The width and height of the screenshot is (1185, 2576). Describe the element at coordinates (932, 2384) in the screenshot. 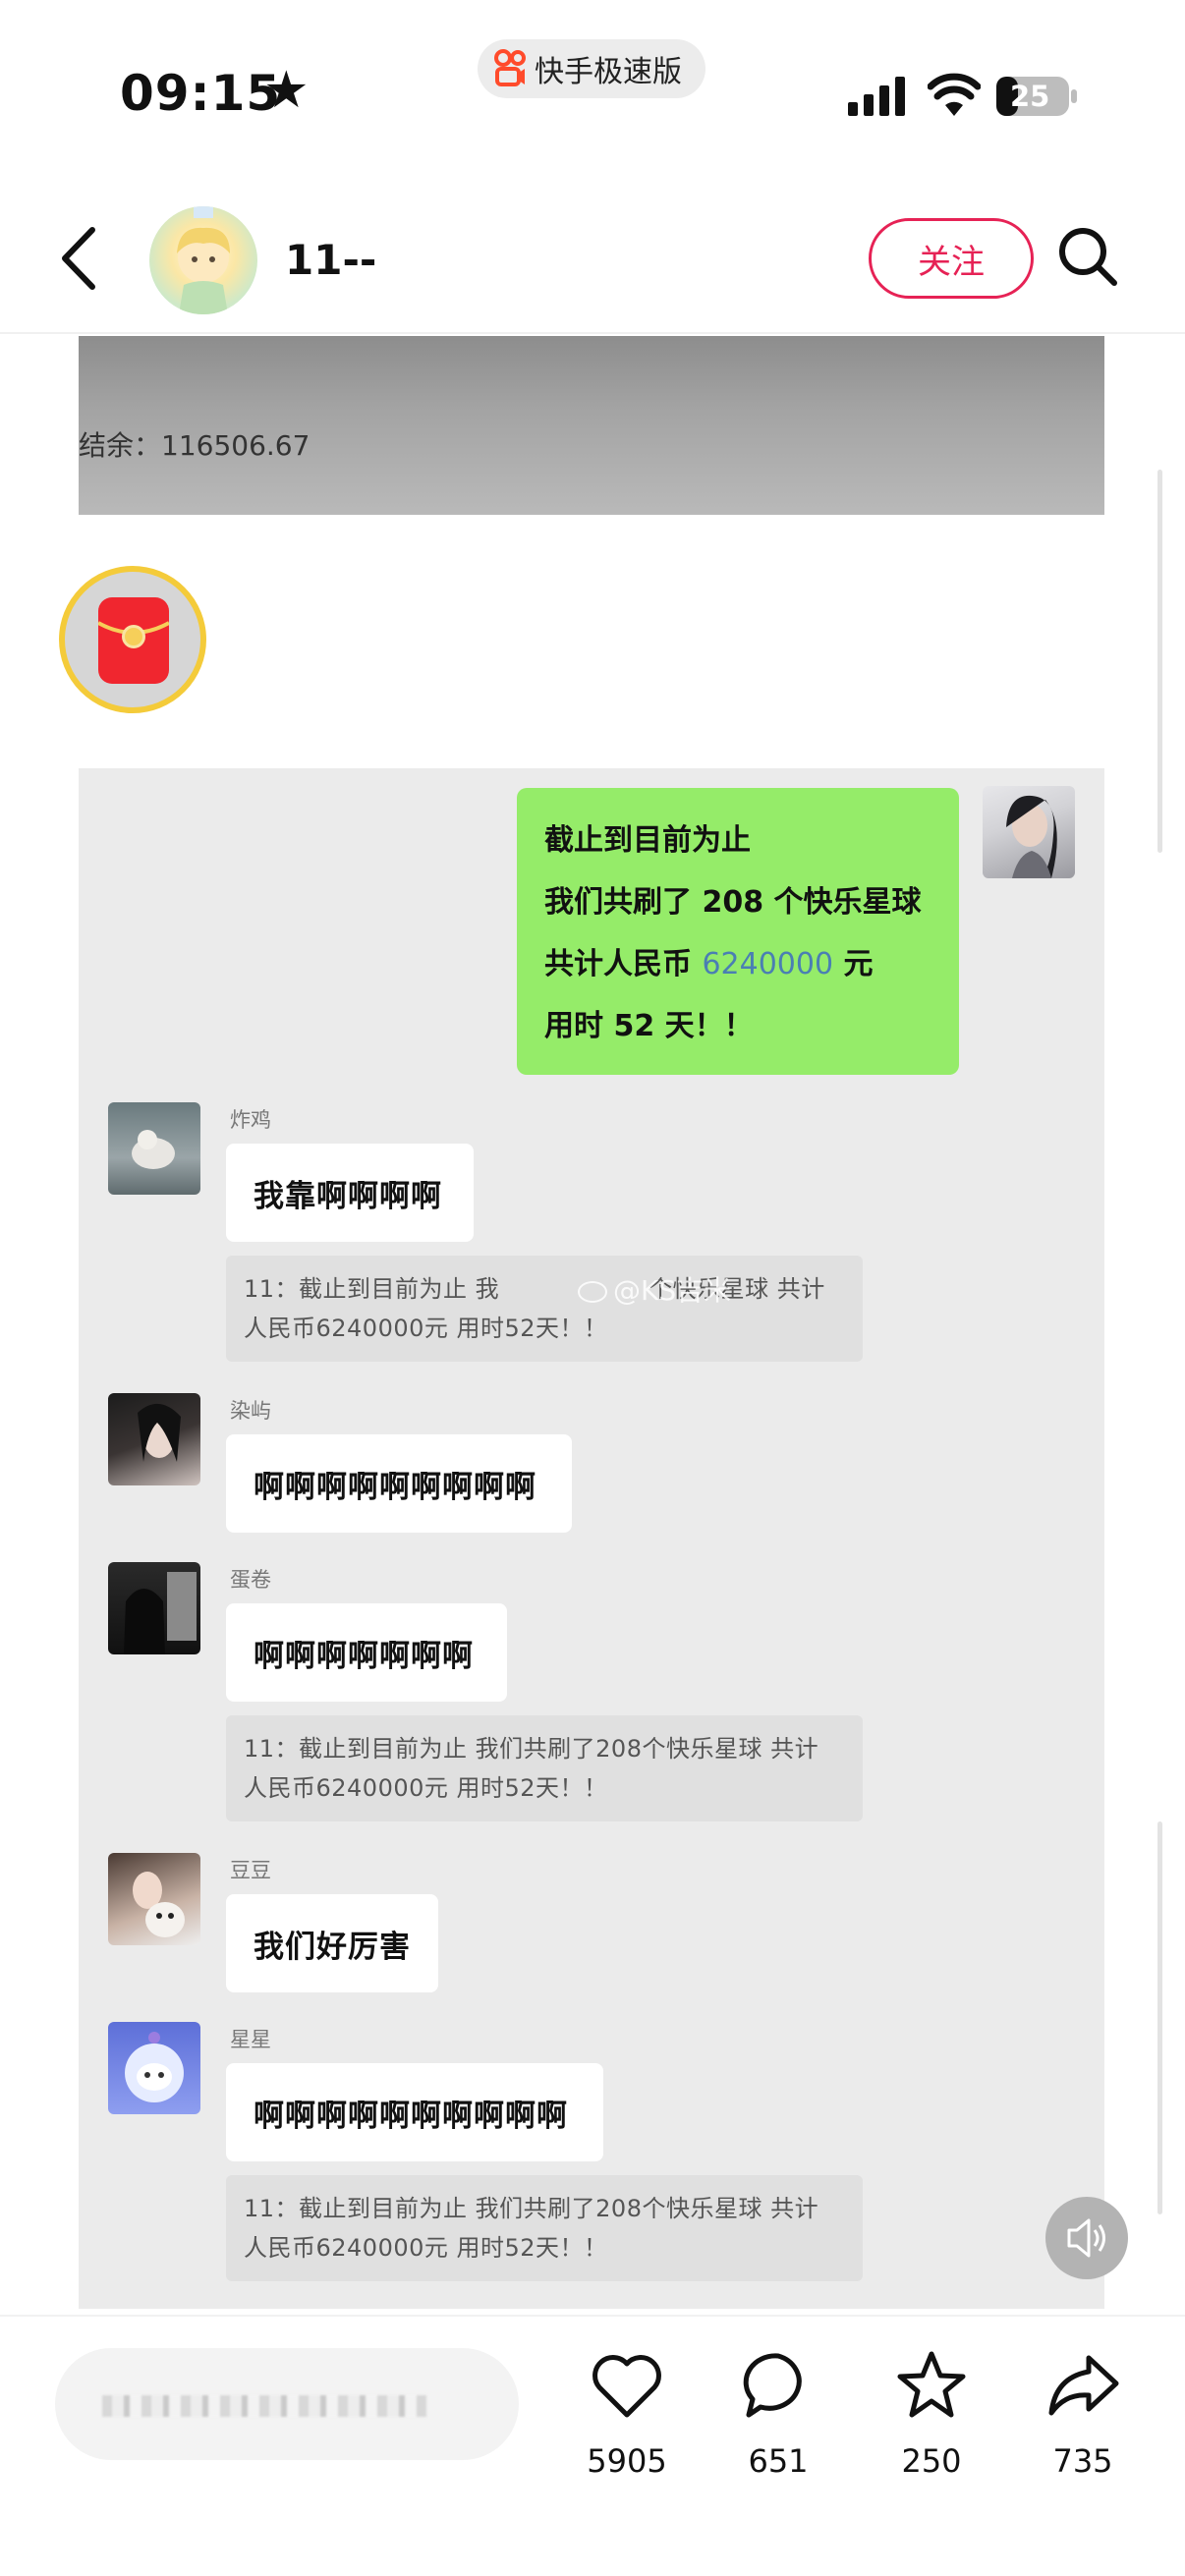

I see `star-icon` at that location.